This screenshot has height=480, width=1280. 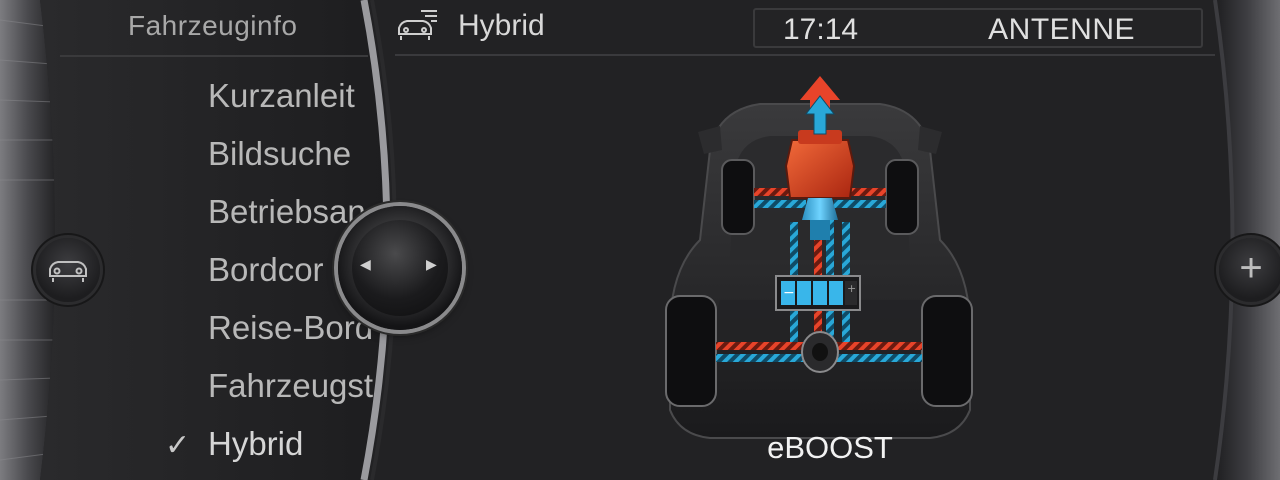 What do you see at coordinates (365, 264) in the screenshot?
I see `arrow-left-icon: ◀` at bounding box center [365, 264].